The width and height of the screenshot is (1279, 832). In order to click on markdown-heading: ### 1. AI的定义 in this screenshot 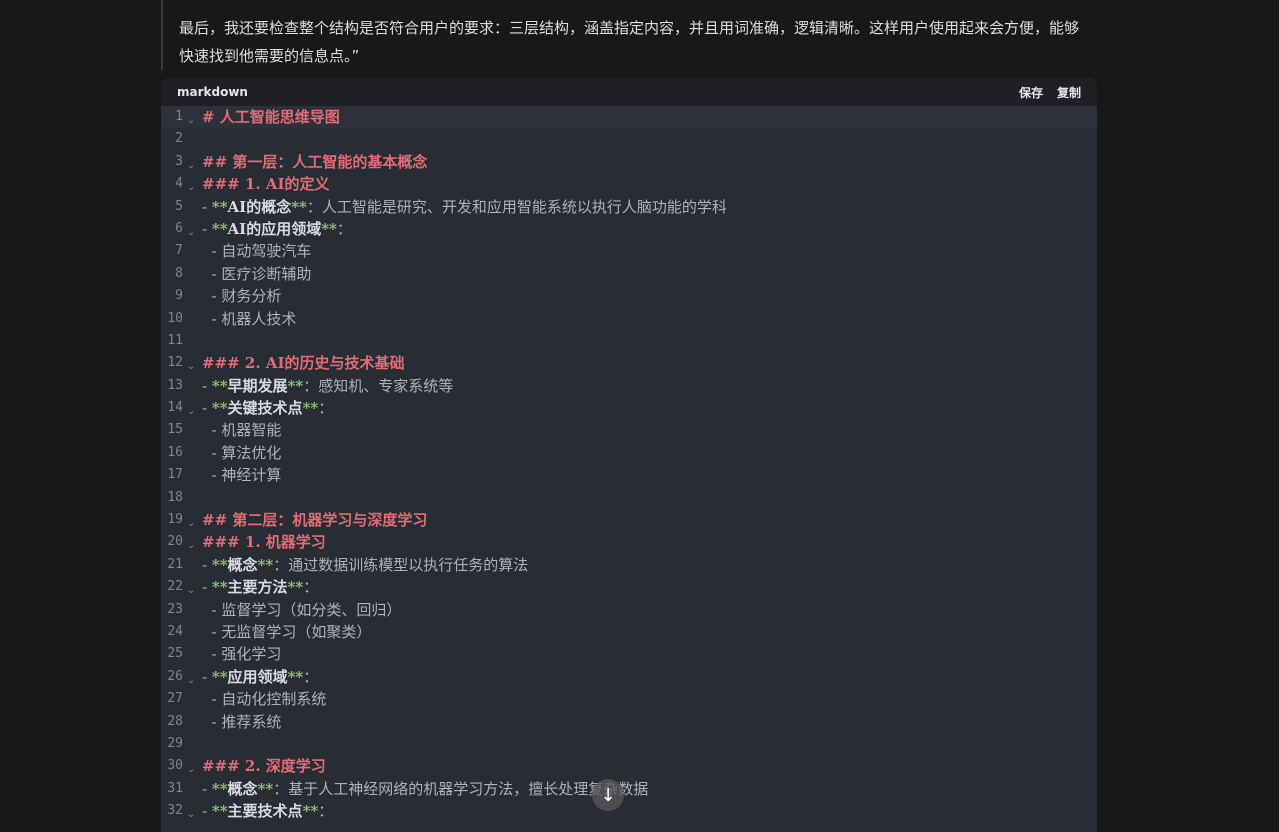, I will do `click(266, 184)`.